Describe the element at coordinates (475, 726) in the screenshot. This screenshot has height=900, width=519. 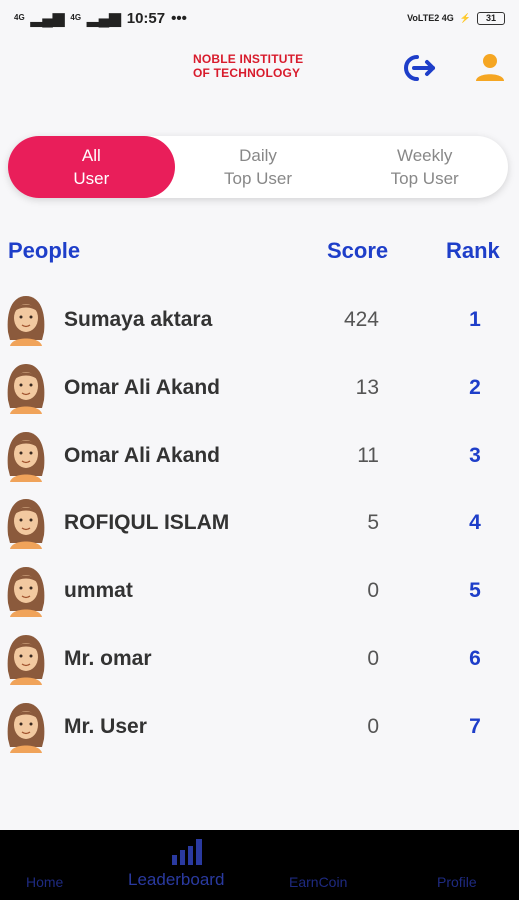
I see `user-rank: 7` at that location.